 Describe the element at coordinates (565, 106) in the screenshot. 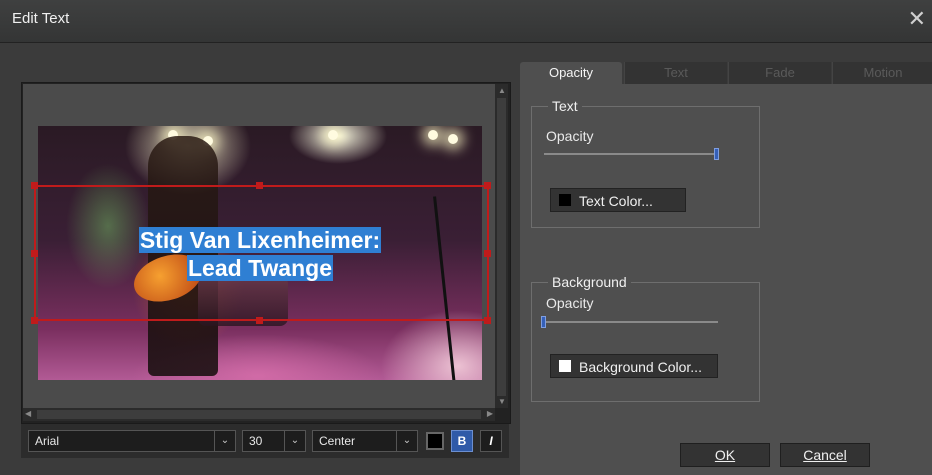

I see `text-group-legend: Text` at that location.